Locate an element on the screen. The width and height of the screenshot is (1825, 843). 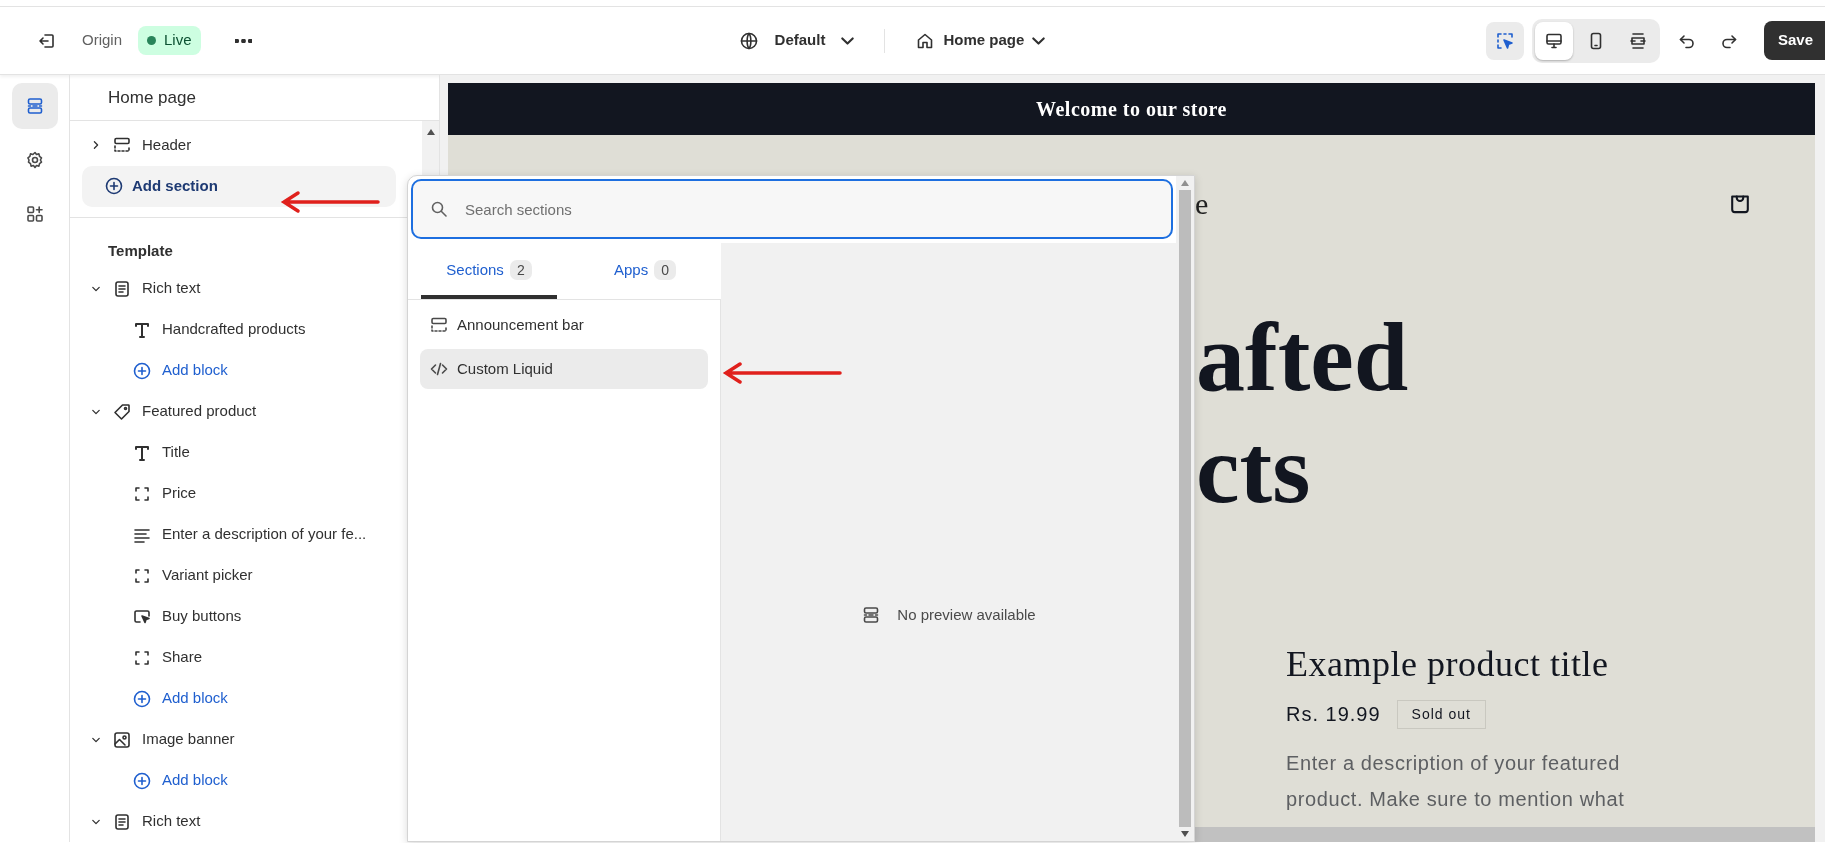
section-item: Header is located at coordinates (131, 145).